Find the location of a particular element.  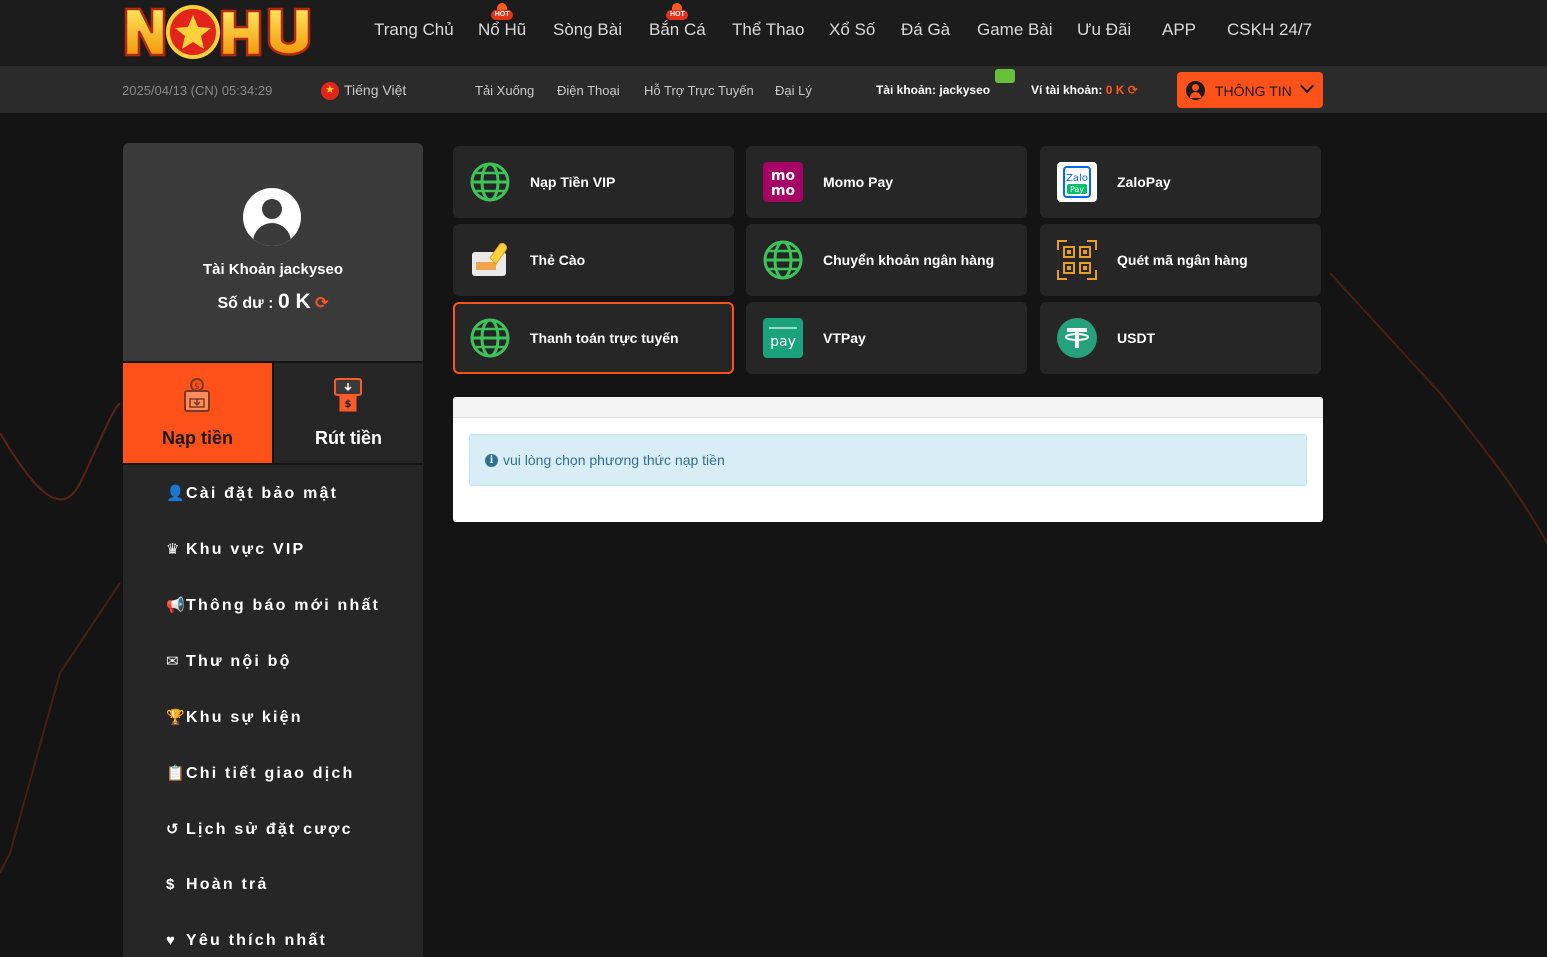

deposit-form-panel: i vui lòng chọn phương thức nạp tiền is located at coordinates (888, 459).